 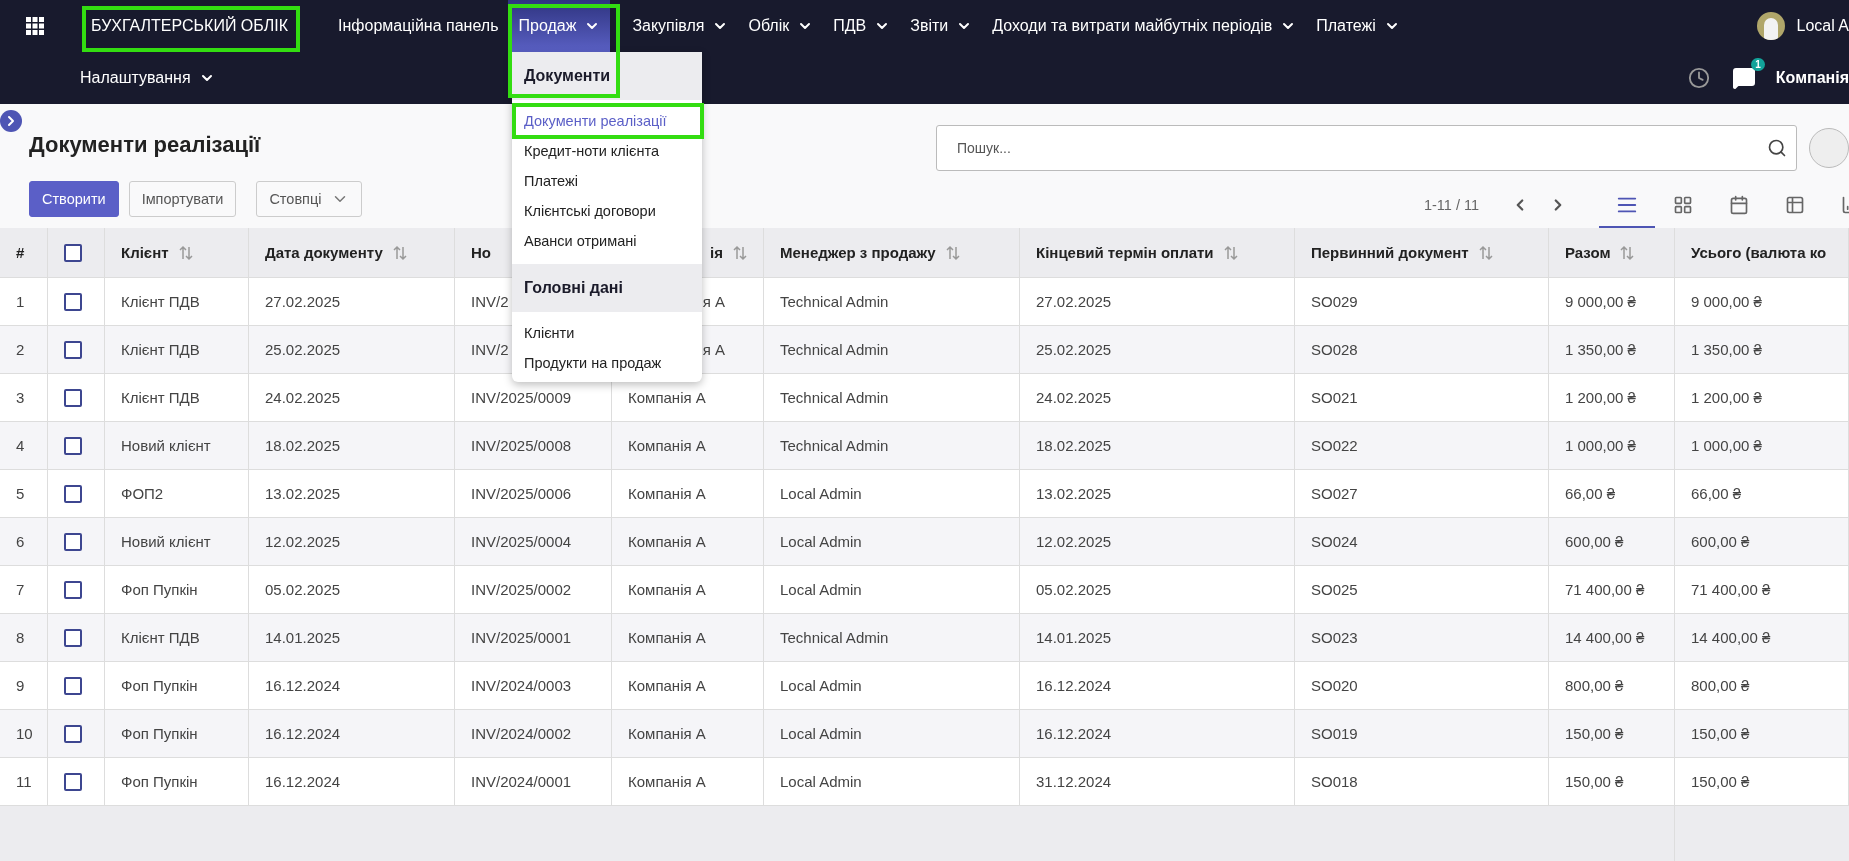 What do you see at coordinates (182, 199) in the screenshot?
I see `import-button: Імпортувати` at bounding box center [182, 199].